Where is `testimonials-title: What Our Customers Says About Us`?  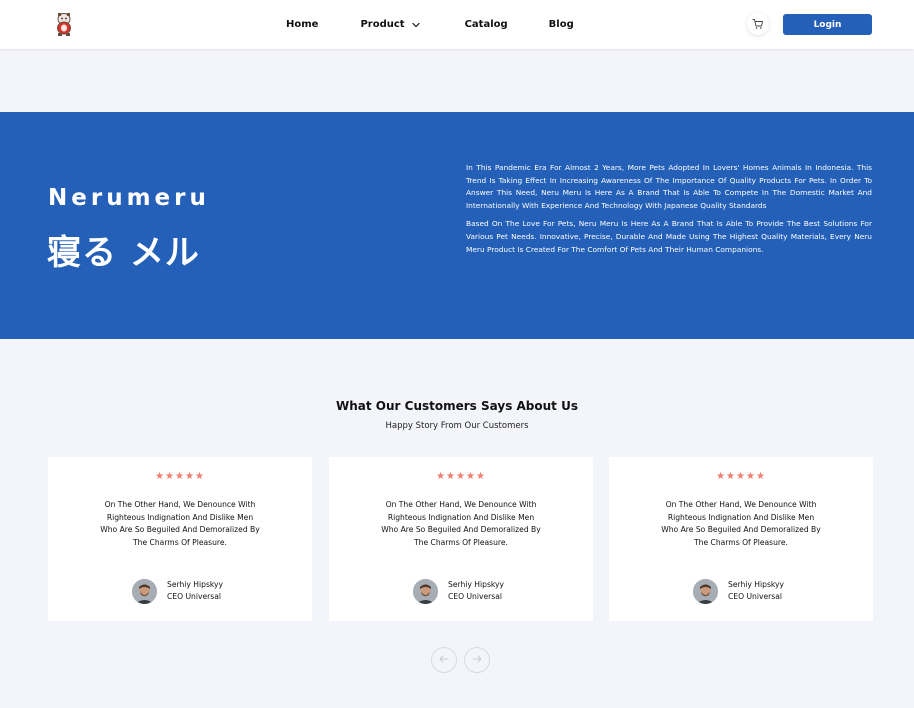
testimonials-title: What Our Customers Says About Us is located at coordinates (457, 406).